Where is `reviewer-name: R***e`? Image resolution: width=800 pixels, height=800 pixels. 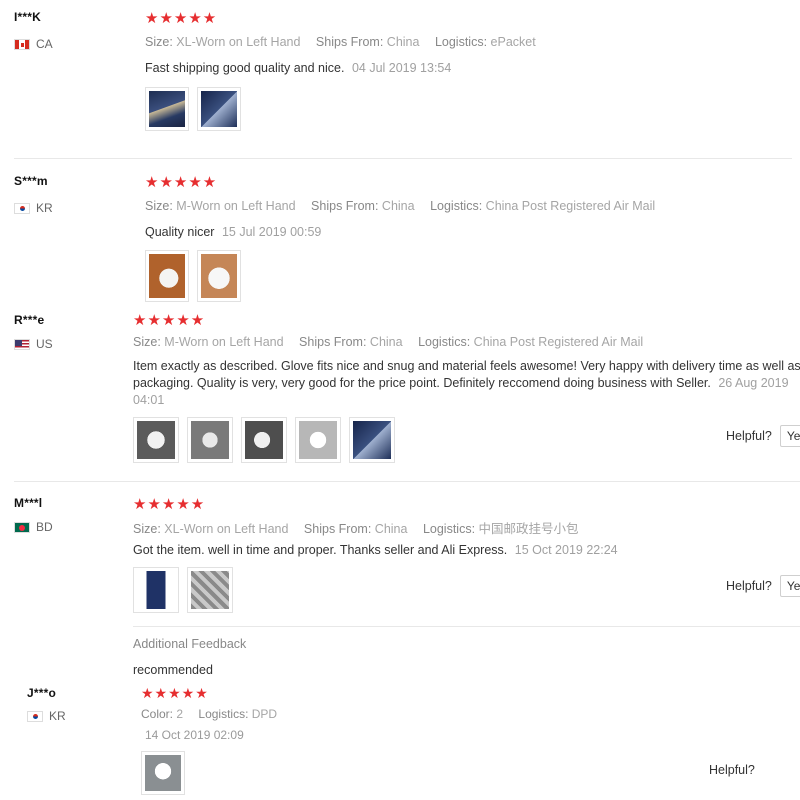 reviewer-name: R***e is located at coordinates (29, 320).